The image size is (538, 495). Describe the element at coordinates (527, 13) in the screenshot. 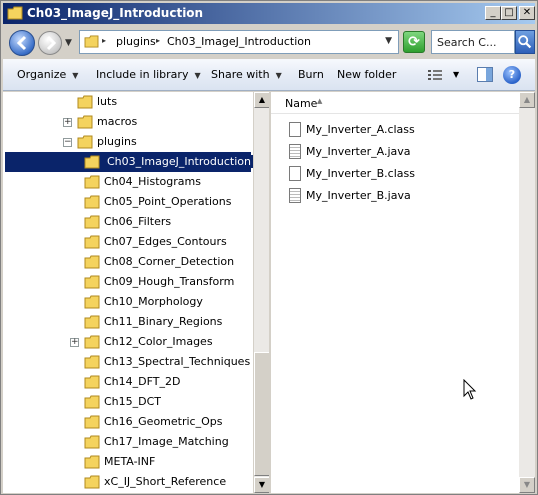

I see `close-button: ✕` at that location.